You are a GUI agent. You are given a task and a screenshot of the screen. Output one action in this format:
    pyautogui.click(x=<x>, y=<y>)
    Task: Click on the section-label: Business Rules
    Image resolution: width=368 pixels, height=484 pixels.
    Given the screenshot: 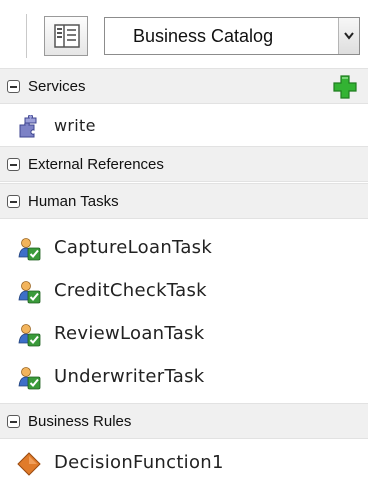 What is the action you would take?
    pyautogui.click(x=80, y=421)
    